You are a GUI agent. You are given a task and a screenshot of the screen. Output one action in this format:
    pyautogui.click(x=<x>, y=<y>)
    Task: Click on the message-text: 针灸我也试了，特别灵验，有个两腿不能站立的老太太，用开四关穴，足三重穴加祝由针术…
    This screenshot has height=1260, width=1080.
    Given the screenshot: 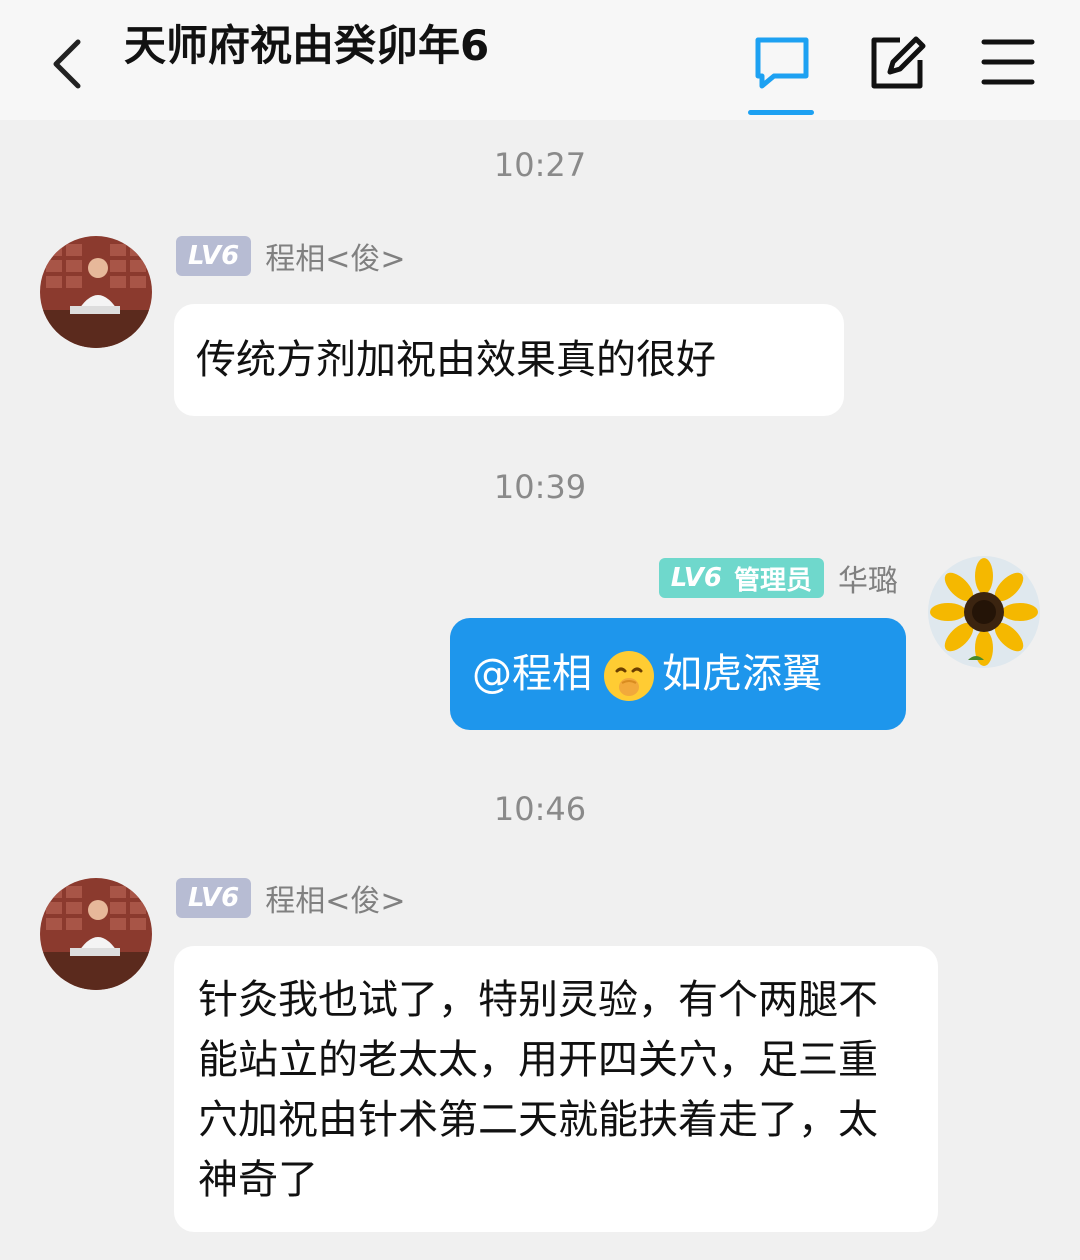 What is the action you would take?
    pyautogui.click(x=538, y=1090)
    